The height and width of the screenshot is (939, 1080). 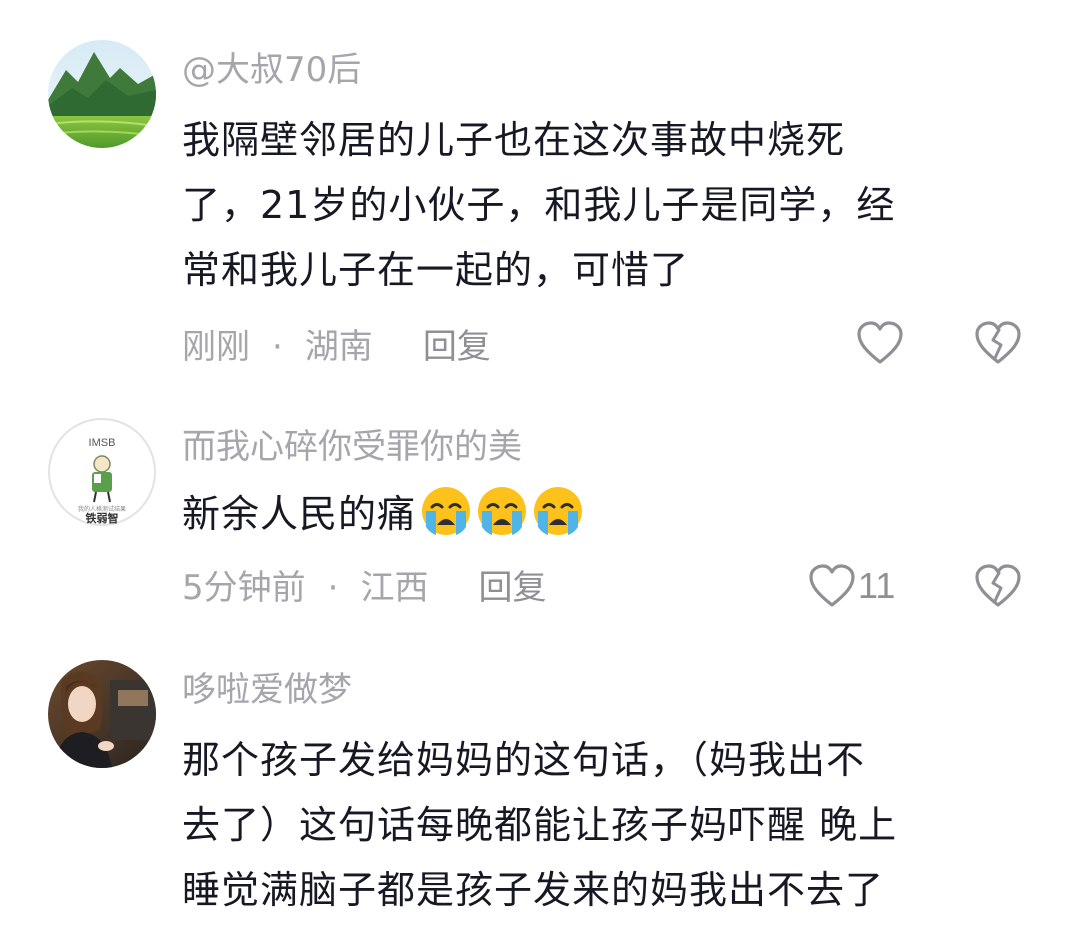 What do you see at coordinates (877, 585) in the screenshot?
I see `like-count: 11` at bounding box center [877, 585].